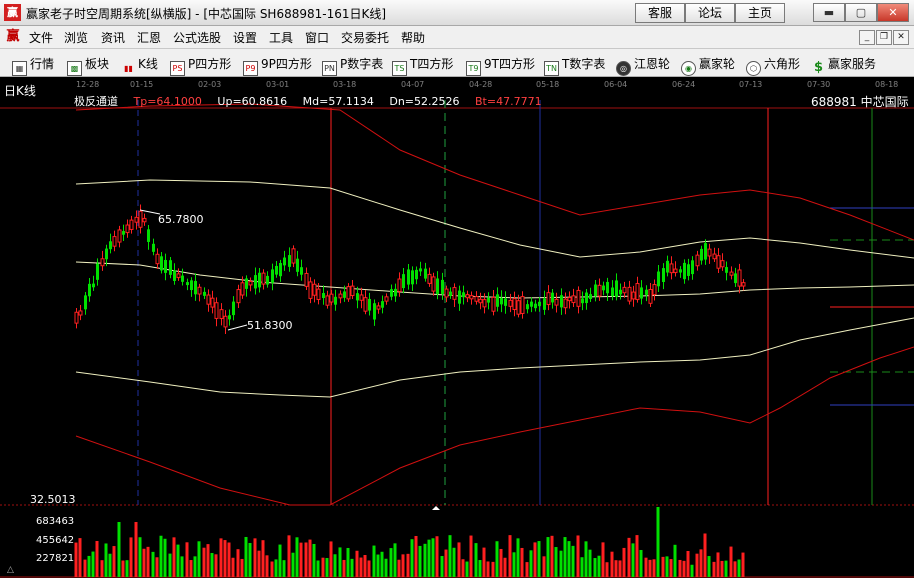  Describe the element at coordinates (616, 84) in the screenshot. I see `date-tick: 06-04` at that location.